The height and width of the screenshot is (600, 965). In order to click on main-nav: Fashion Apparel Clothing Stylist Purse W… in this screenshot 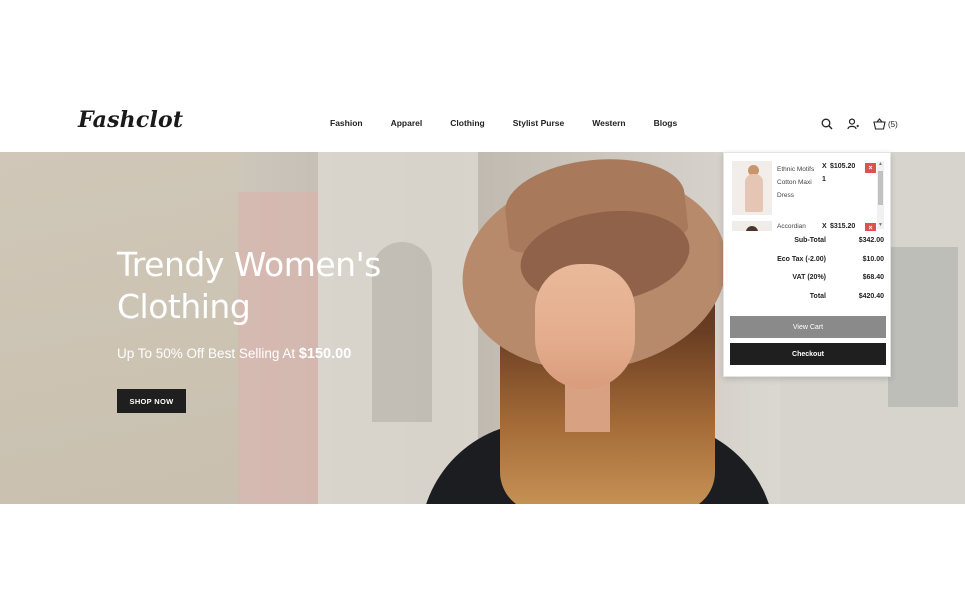, I will do `click(517, 123)`.